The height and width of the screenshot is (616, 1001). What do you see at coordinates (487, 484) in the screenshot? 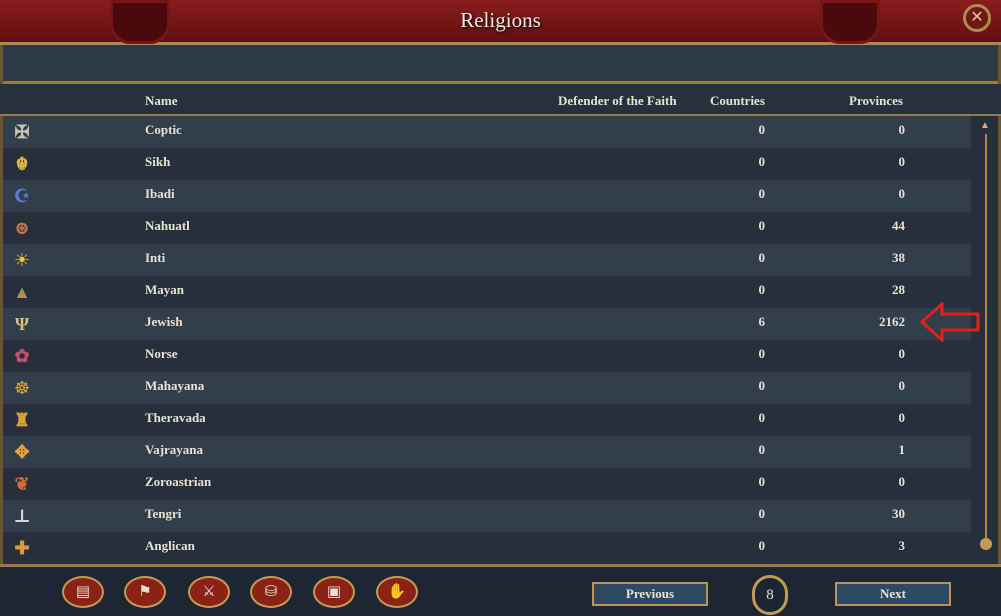
I see `table-row: ❦ Zoroastrian 0 0` at bounding box center [487, 484].